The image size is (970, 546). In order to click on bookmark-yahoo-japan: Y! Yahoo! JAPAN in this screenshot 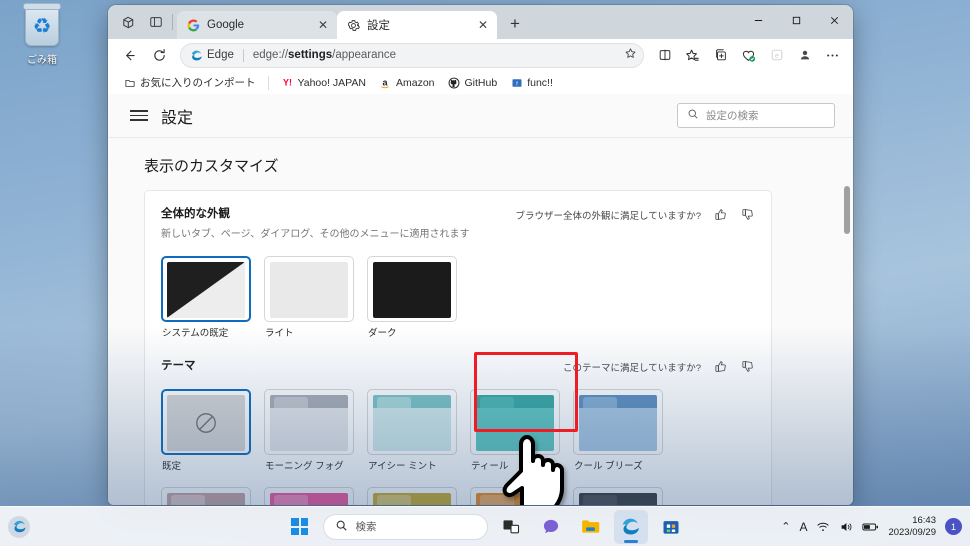, I will do `click(323, 82)`.